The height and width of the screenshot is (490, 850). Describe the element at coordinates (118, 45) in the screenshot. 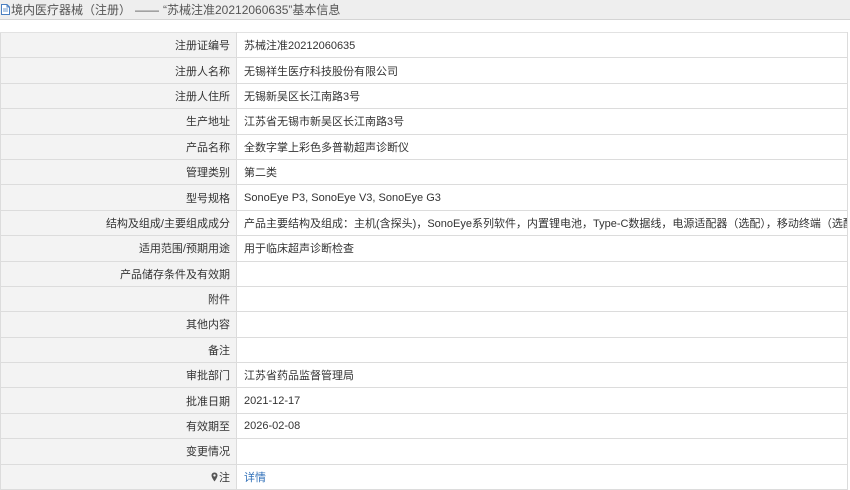

I see `field-label: 注册证编号` at that location.